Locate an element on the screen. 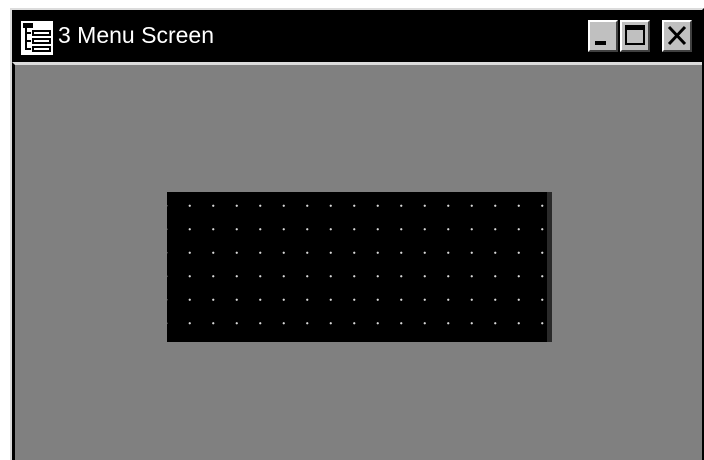 This screenshot has height=460, width=704. minimize-button is located at coordinates (603, 36).